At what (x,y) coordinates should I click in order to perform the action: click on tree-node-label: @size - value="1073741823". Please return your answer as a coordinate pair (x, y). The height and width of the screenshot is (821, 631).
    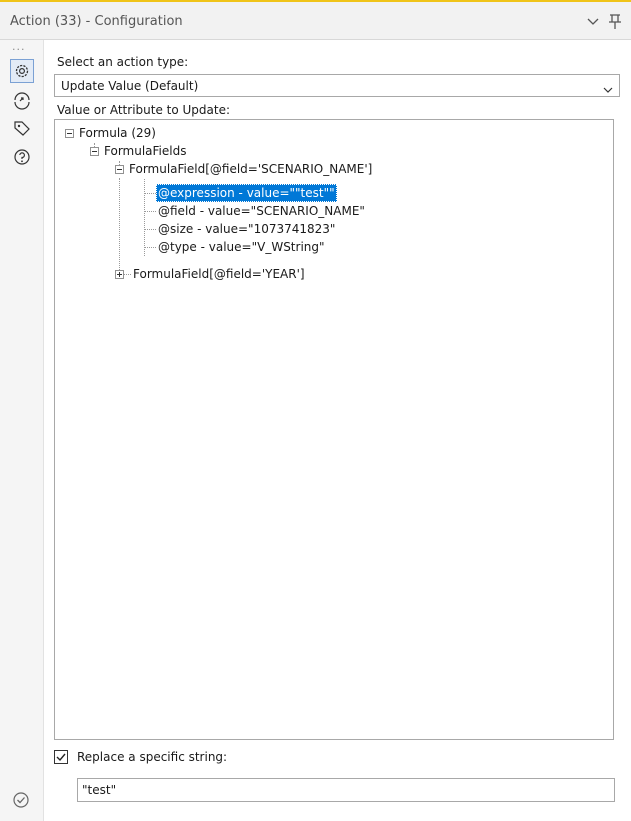
    Looking at the image, I should click on (247, 229).